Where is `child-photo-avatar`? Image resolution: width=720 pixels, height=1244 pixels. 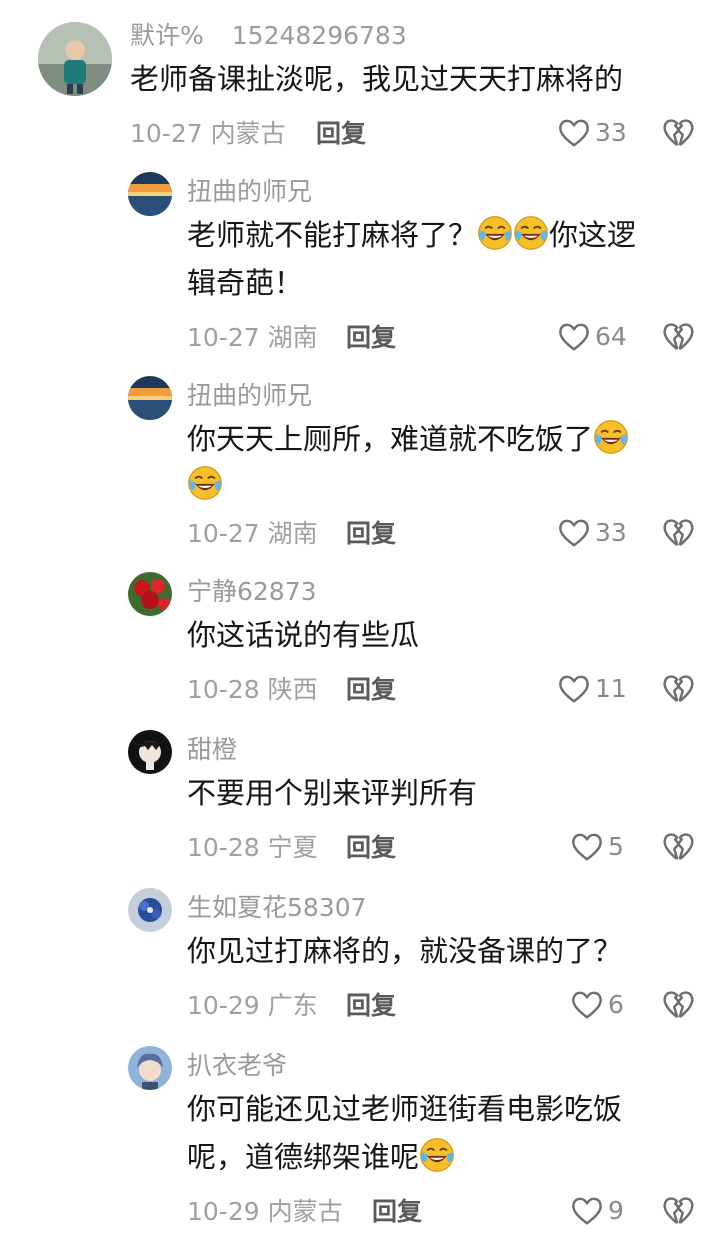 child-photo-avatar is located at coordinates (75, 59).